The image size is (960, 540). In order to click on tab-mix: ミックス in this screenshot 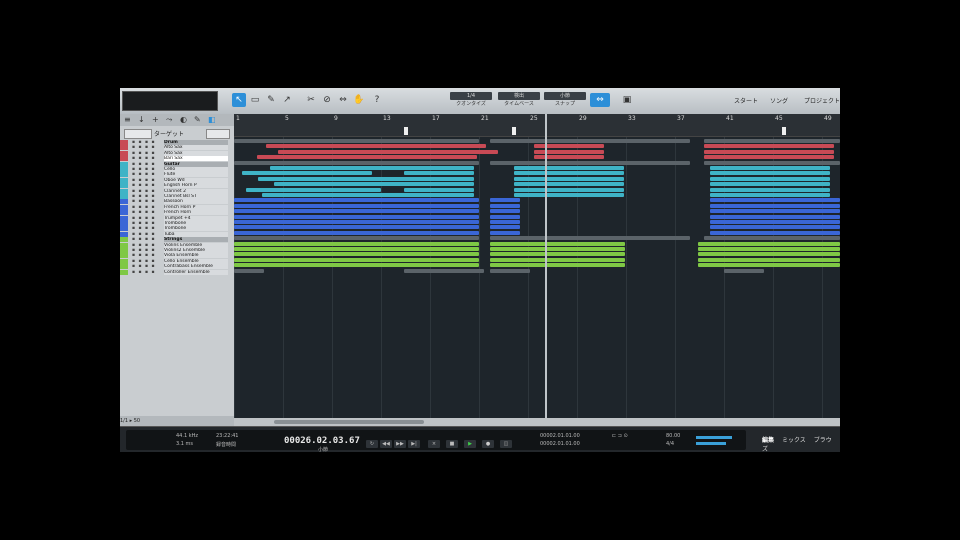, I will do `click(794, 440)`.